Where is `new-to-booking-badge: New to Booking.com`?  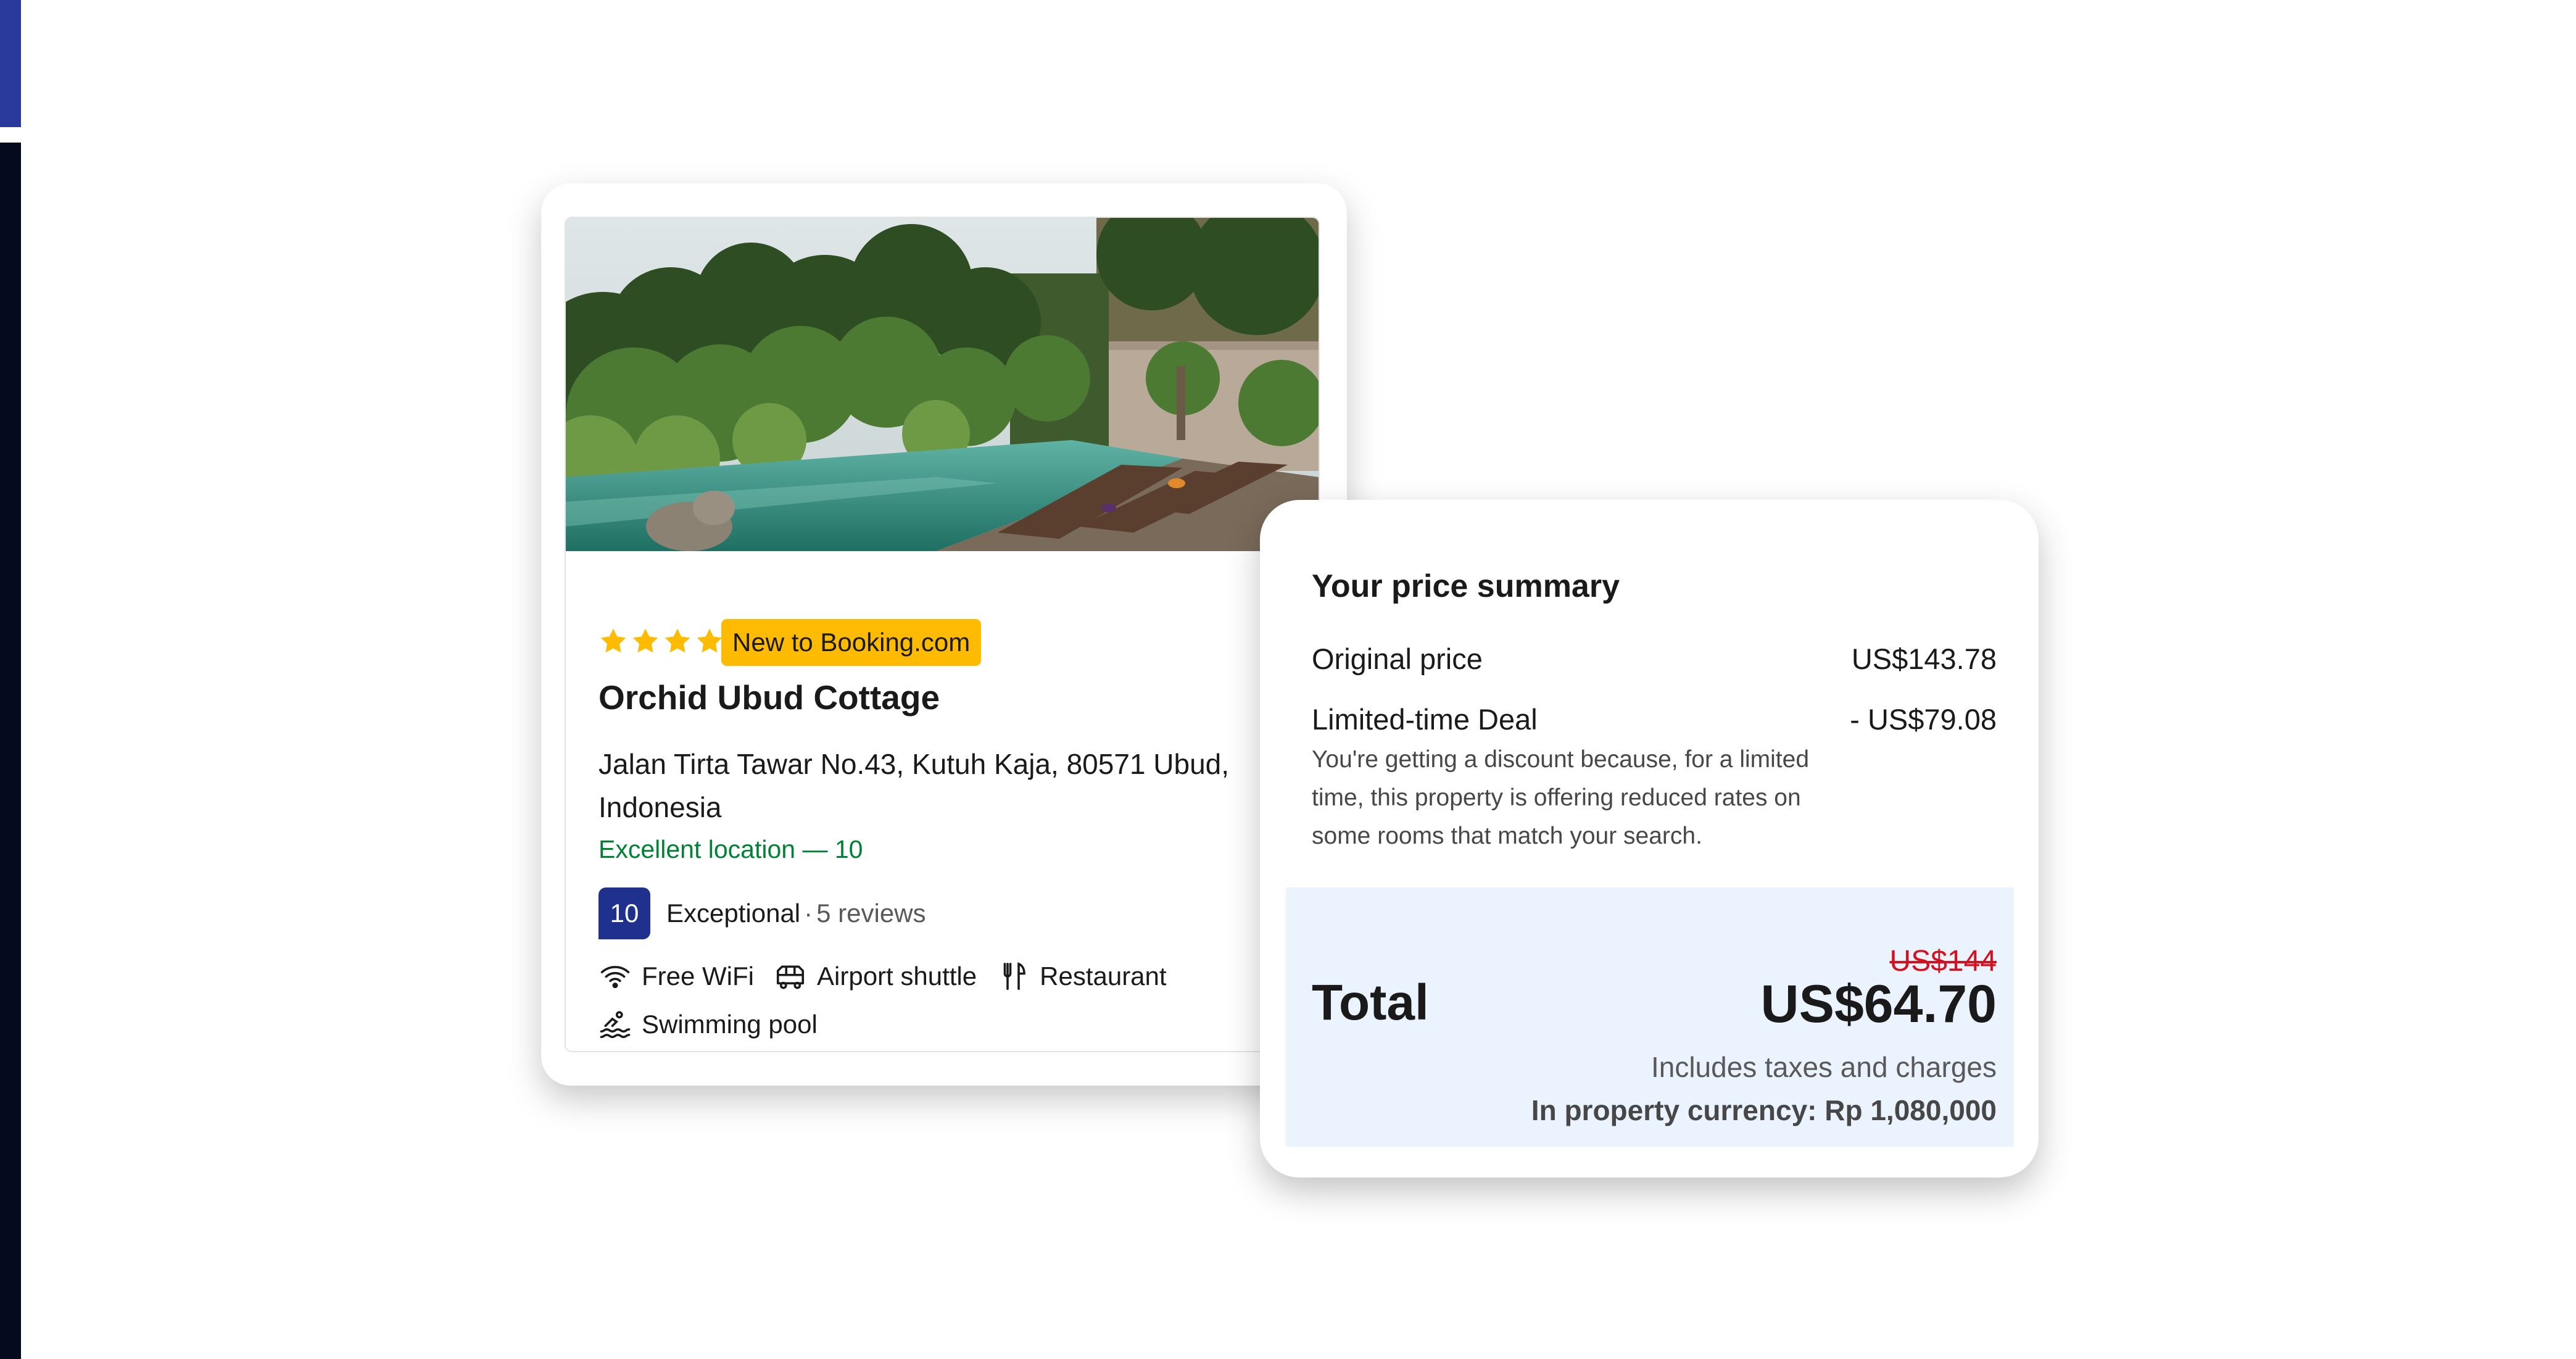
new-to-booking-badge: New to Booking.com is located at coordinates (851, 642).